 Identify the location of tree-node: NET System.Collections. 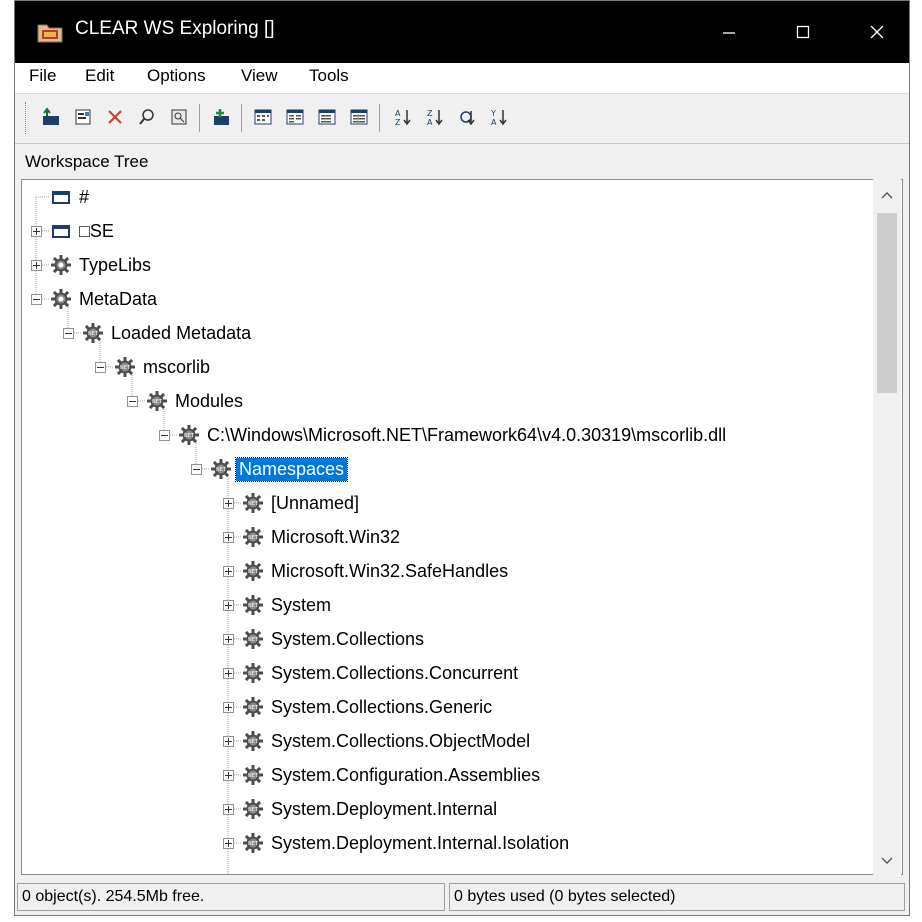
(334, 639).